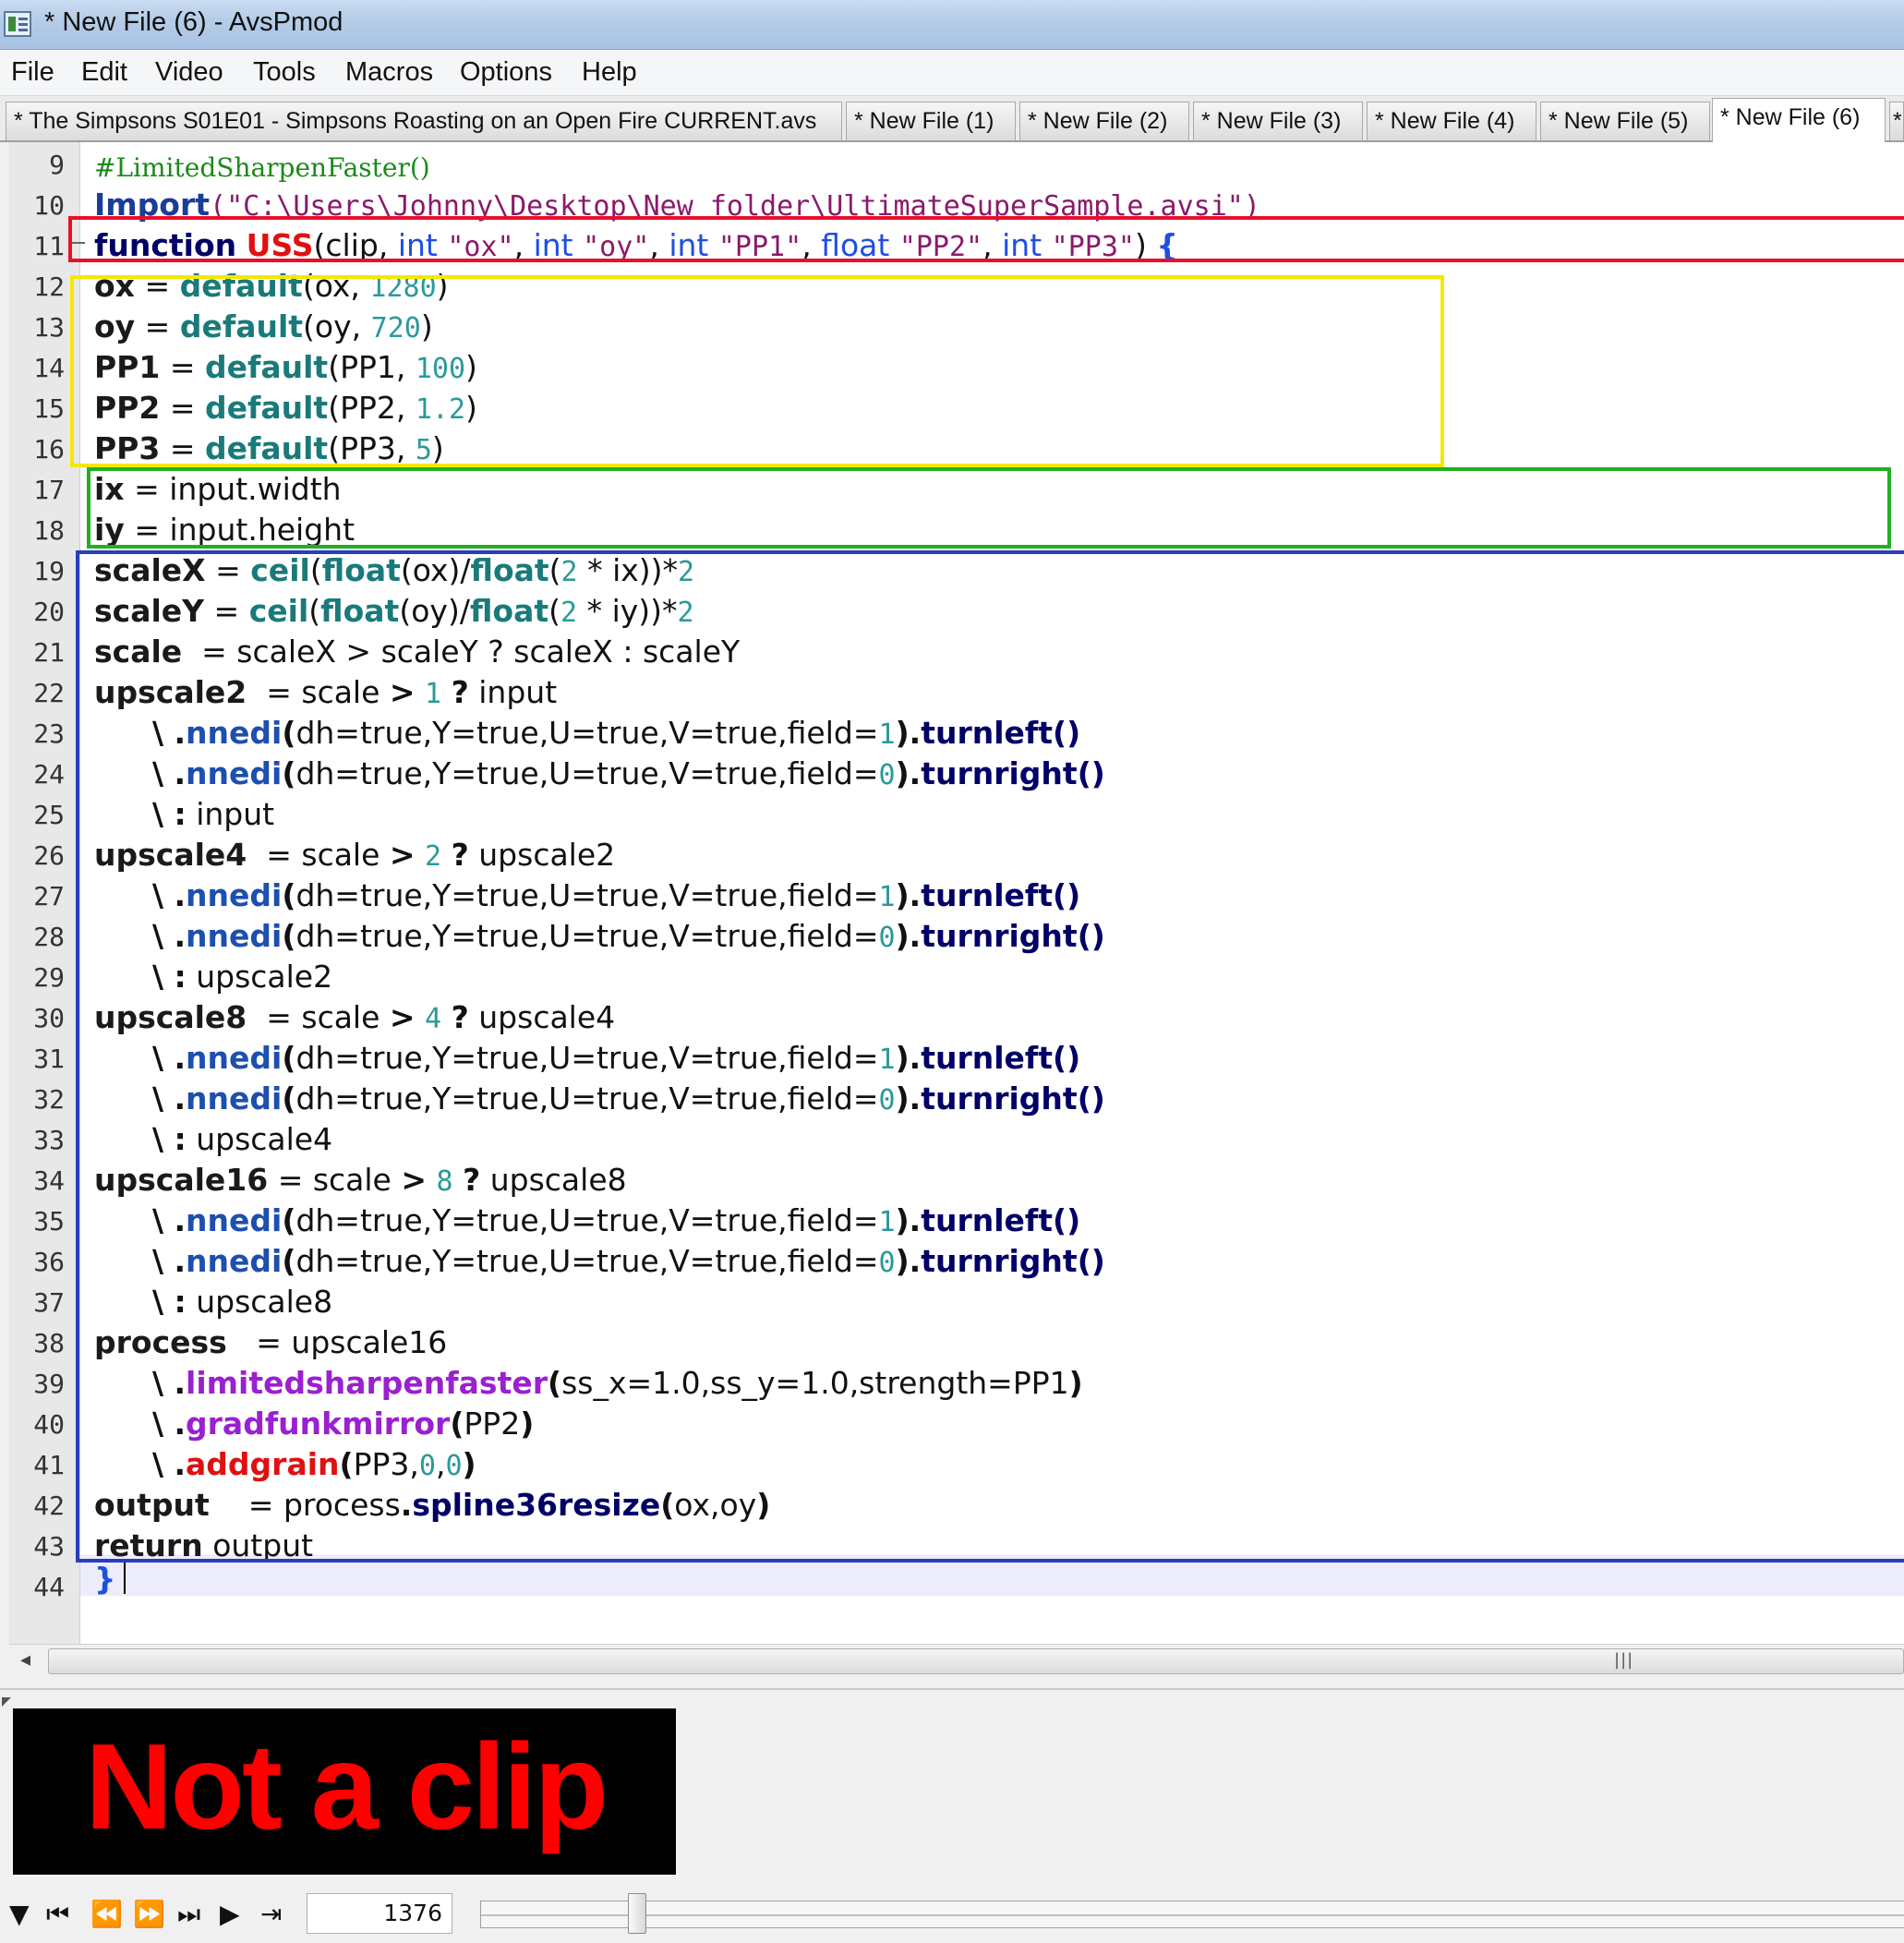 This screenshot has height=1943, width=1904. What do you see at coordinates (49, 1018) in the screenshot?
I see `line-number: 30` at bounding box center [49, 1018].